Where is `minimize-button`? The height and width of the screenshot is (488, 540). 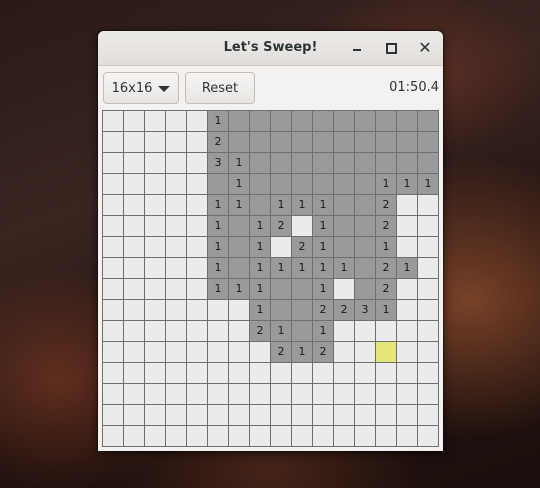 minimize-button is located at coordinates (357, 48).